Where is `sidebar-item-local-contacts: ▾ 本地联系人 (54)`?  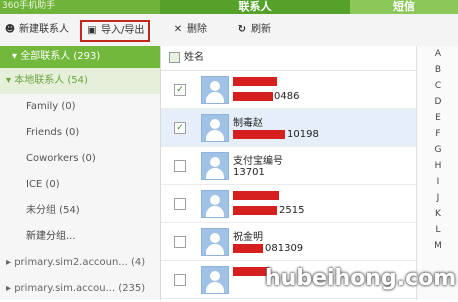
sidebar-item-local-contacts: ▾ 本地联系人 (54) is located at coordinates (80, 81).